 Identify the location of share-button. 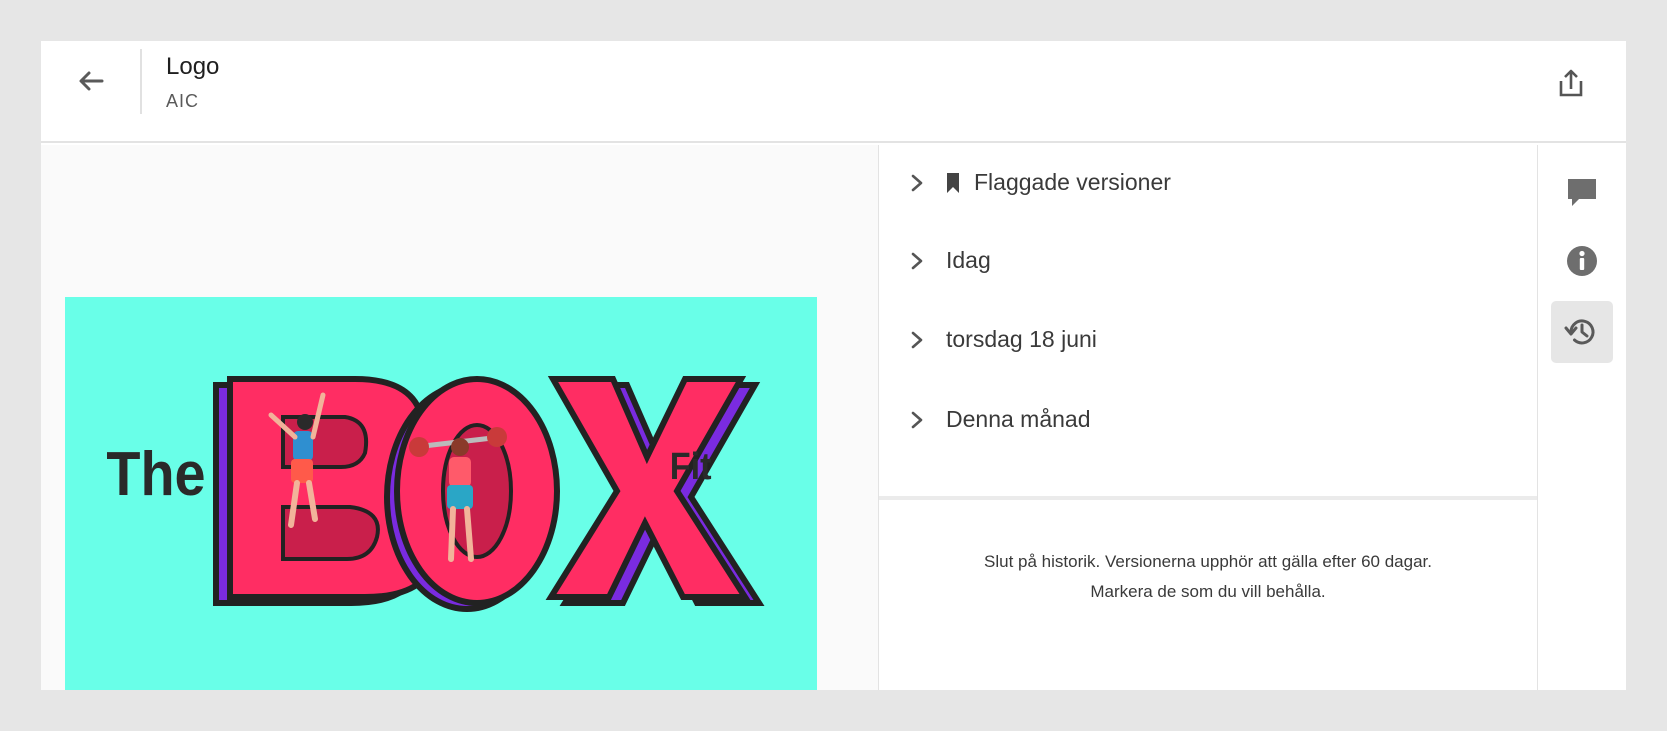
(1571, 83).